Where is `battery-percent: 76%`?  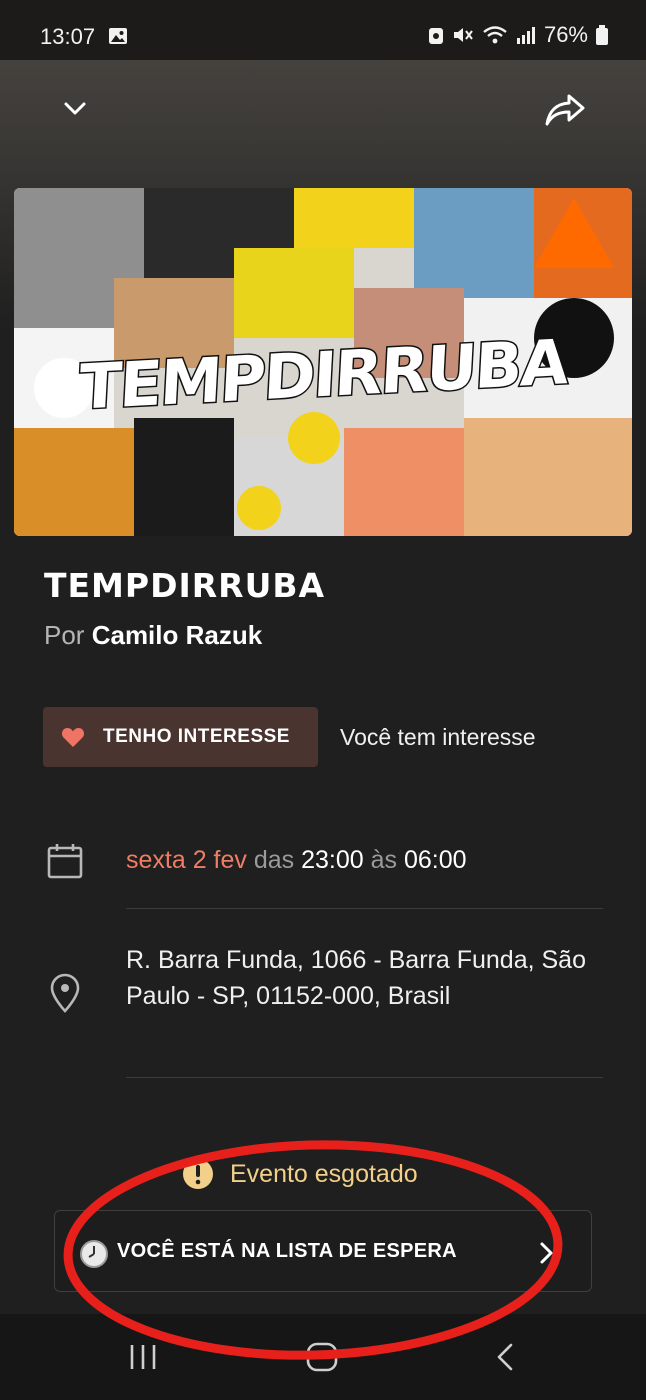
battery-percent: 76% is located at coordinates (565, 34).